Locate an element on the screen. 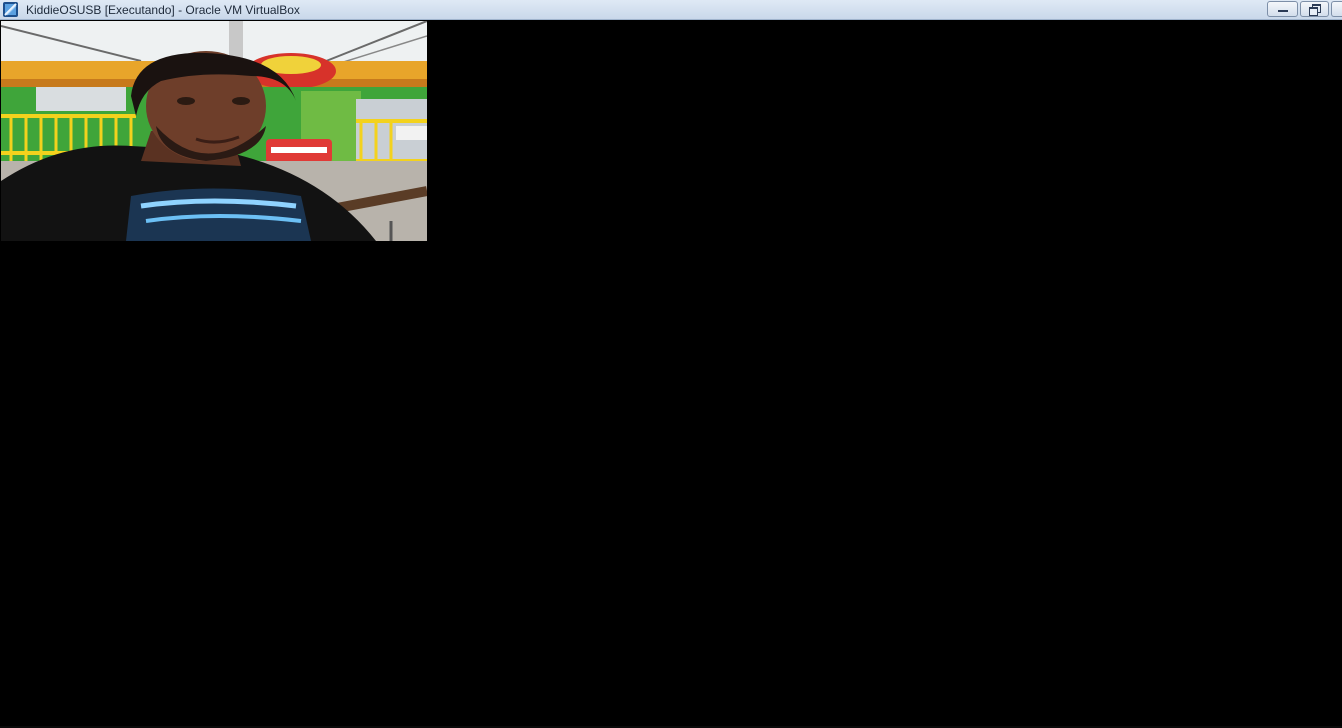 This screenshot has width=1342, height=728. minimize-button is located at coordinates (1282, 9).